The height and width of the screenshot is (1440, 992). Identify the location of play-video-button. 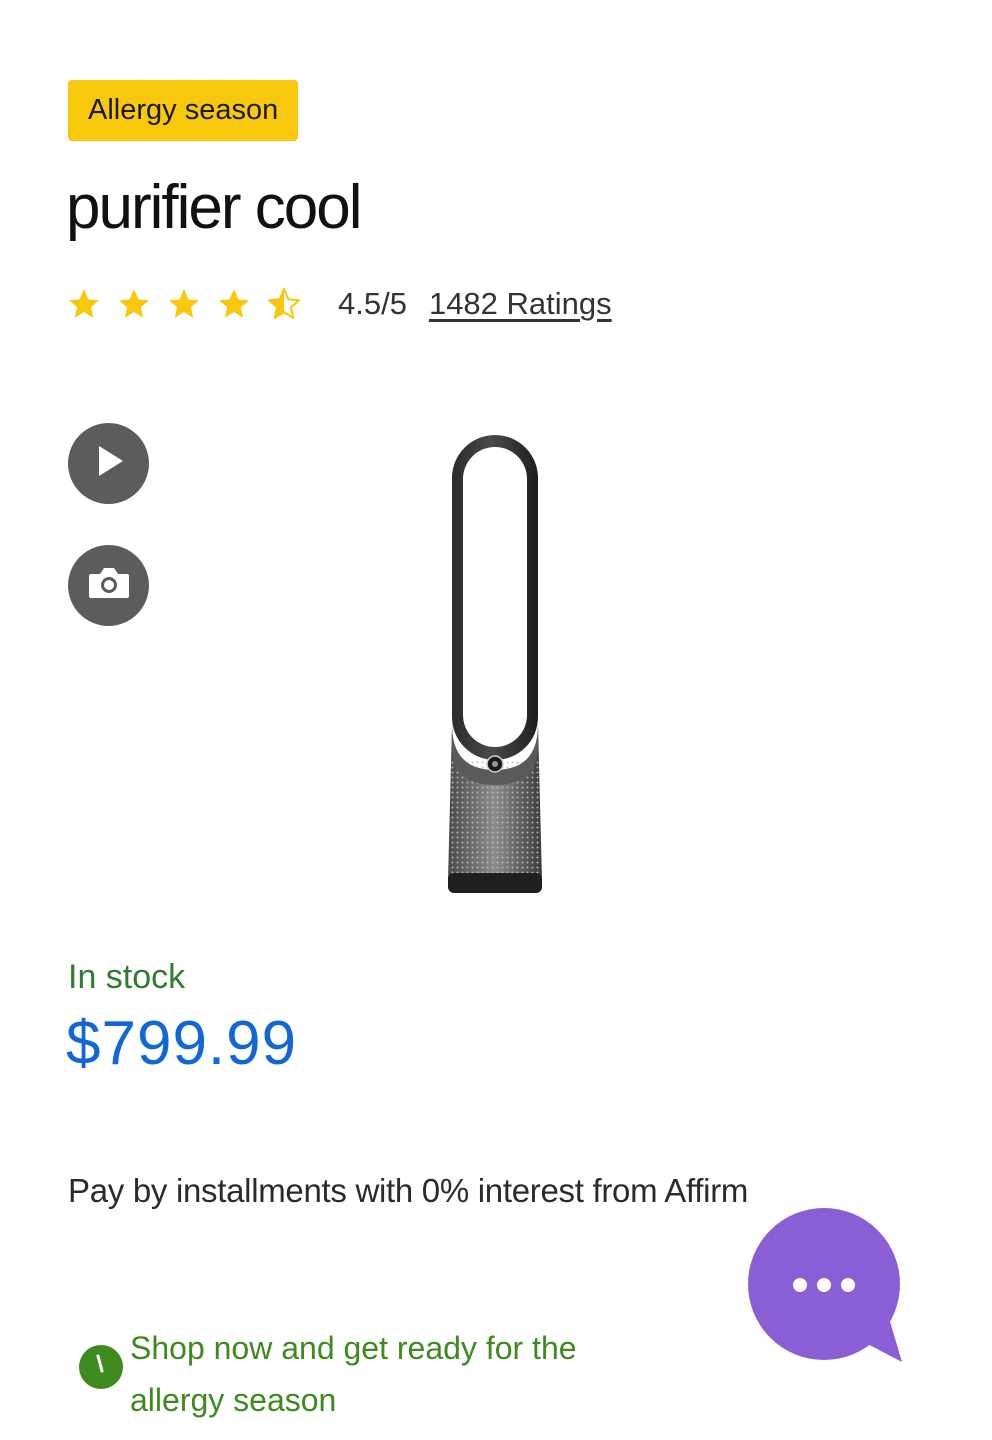
(108, 463).